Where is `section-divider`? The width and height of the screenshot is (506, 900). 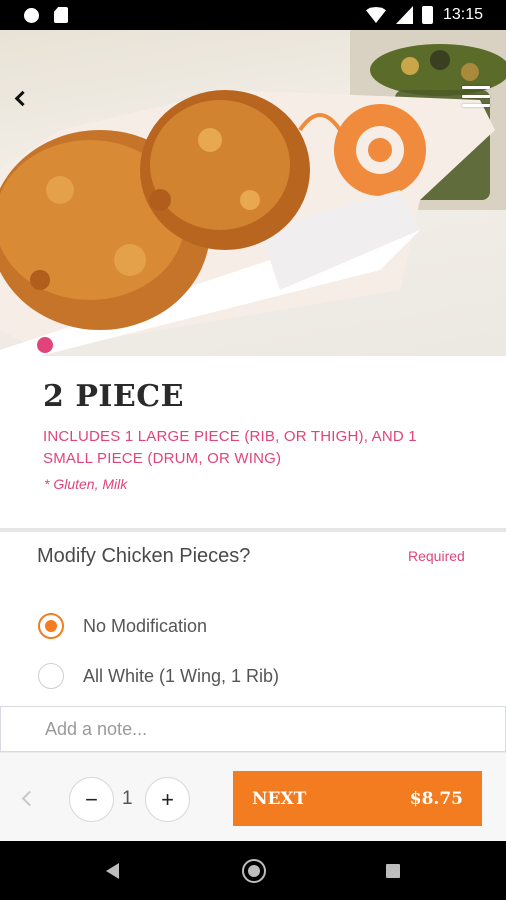
section-divider is located at coordinates (253, 530).